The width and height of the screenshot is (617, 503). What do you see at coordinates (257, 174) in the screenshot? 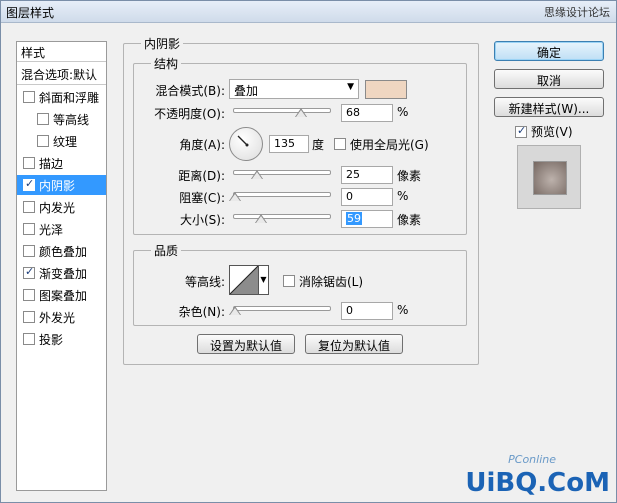
I see `distance-slider-thumb` at bounding box center [257, 174].